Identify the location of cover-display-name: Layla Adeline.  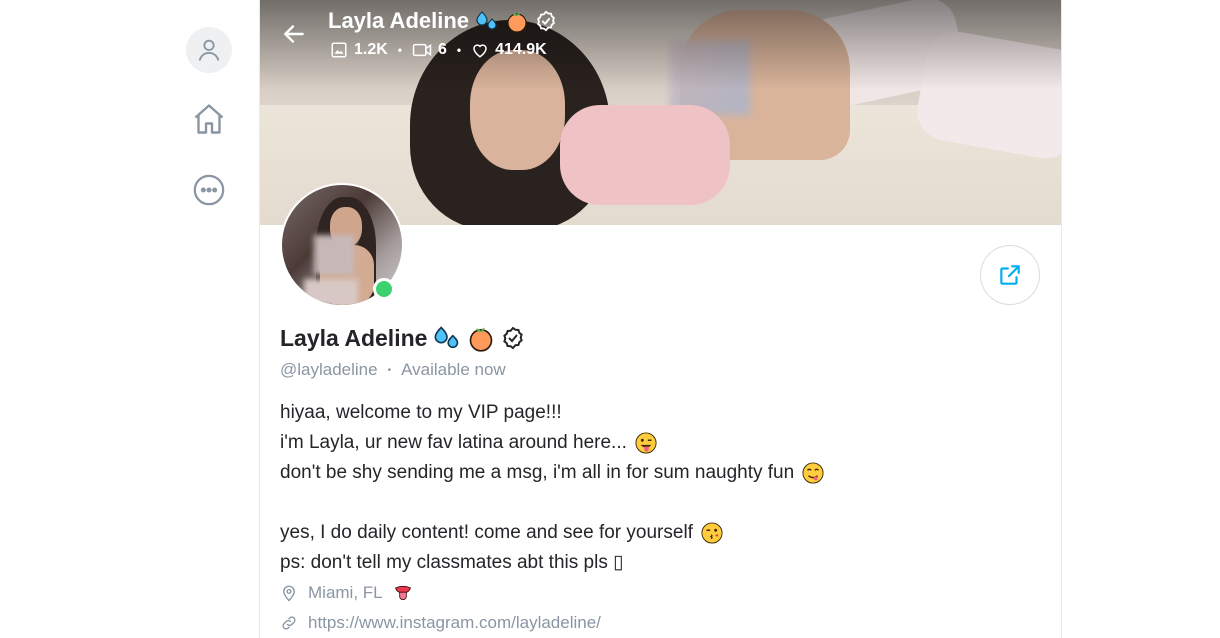
(399, 20).